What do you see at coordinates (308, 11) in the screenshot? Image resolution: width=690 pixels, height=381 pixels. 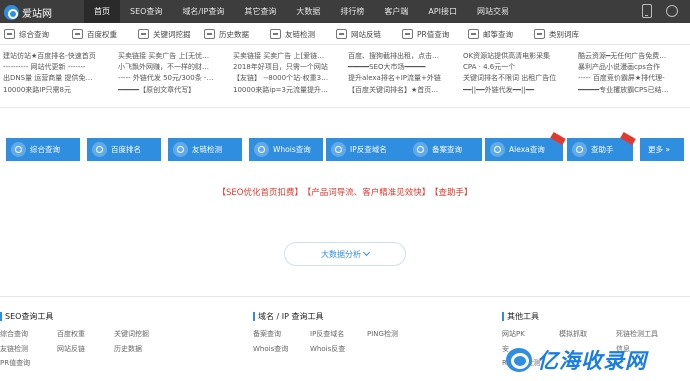 I see `nav-bigdata: 大数据` at bounding box center [308, 11].